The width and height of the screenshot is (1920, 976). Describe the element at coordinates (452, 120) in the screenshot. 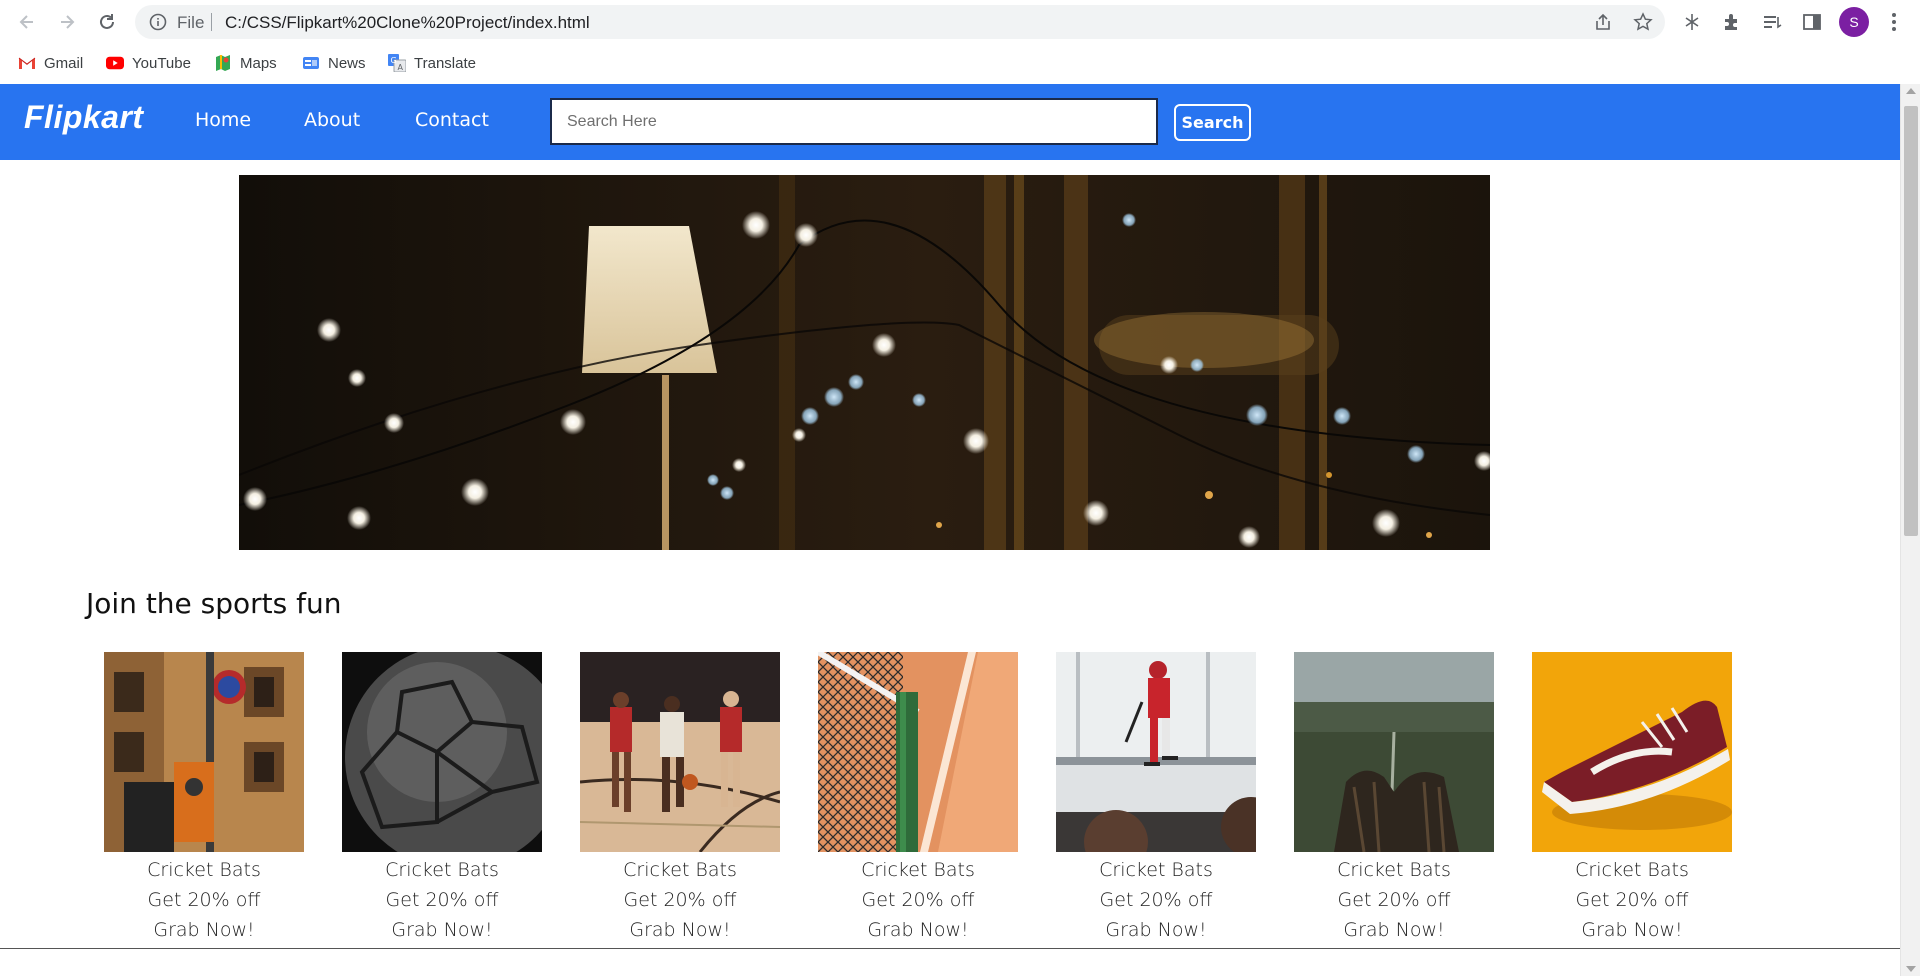

I see `nav-link-contact: Contact` at that location.